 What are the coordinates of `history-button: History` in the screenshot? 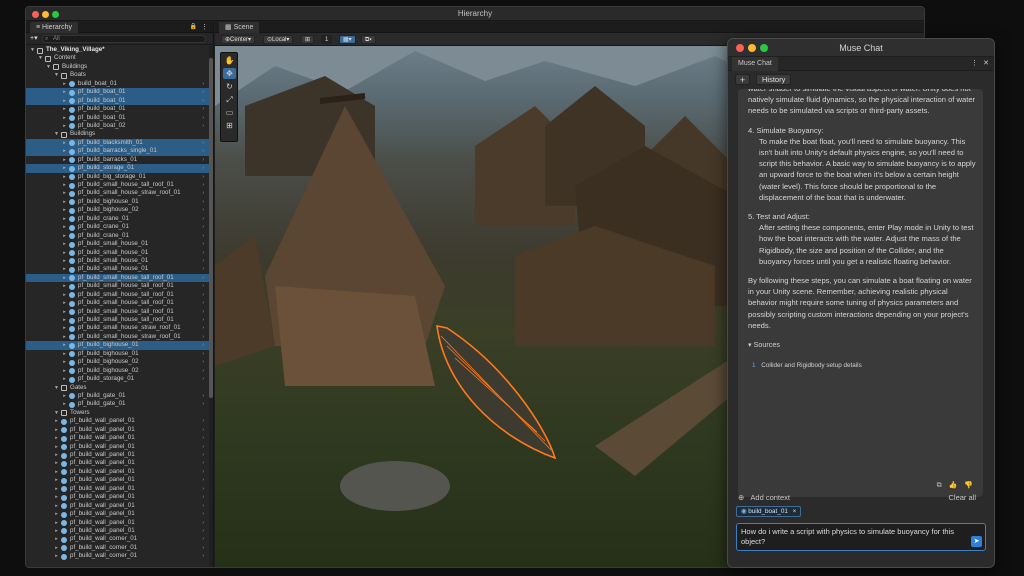 It's located at (774, 79).